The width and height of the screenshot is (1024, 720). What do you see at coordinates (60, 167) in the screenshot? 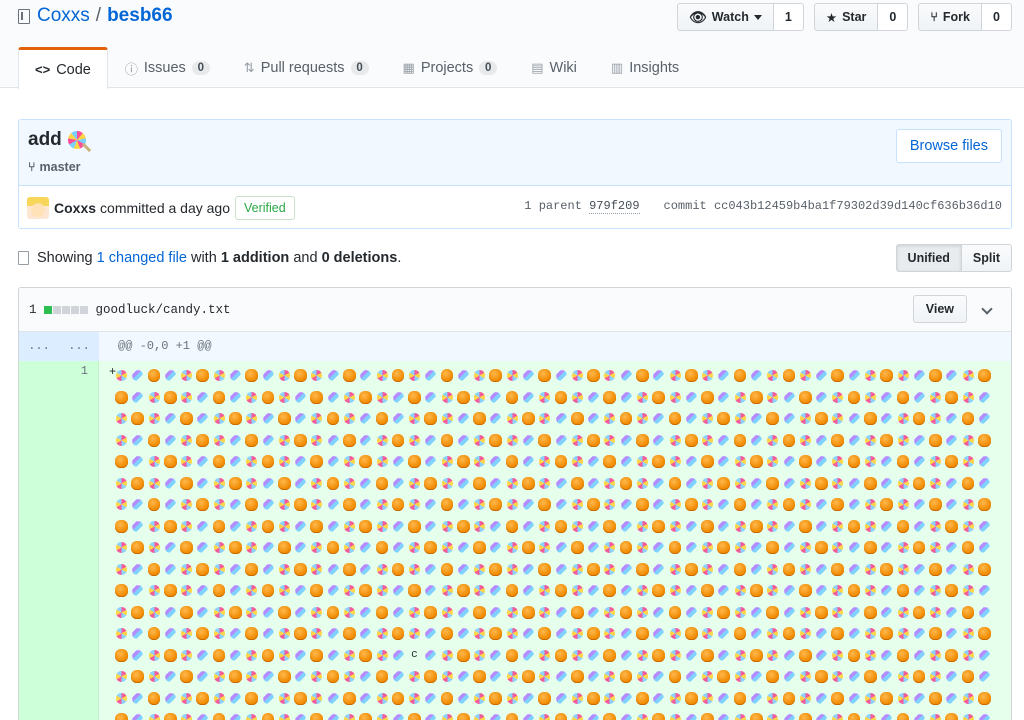
I see `branch-name: master` at bounding box center [60, 167].